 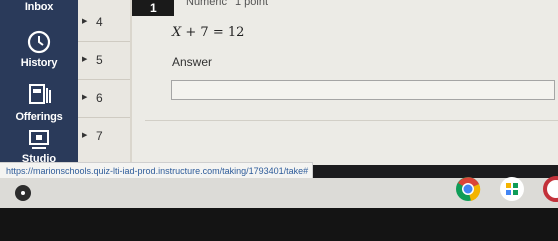 I want to click on question-list-item: ▶ 6, so click(x=104, y=98).